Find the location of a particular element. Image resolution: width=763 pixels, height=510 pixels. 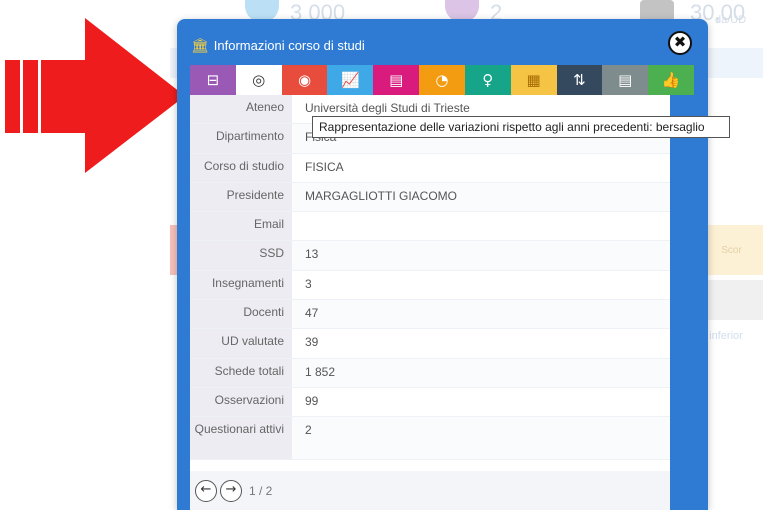

row-label: UD valutate is located at coordinates (241, 343).